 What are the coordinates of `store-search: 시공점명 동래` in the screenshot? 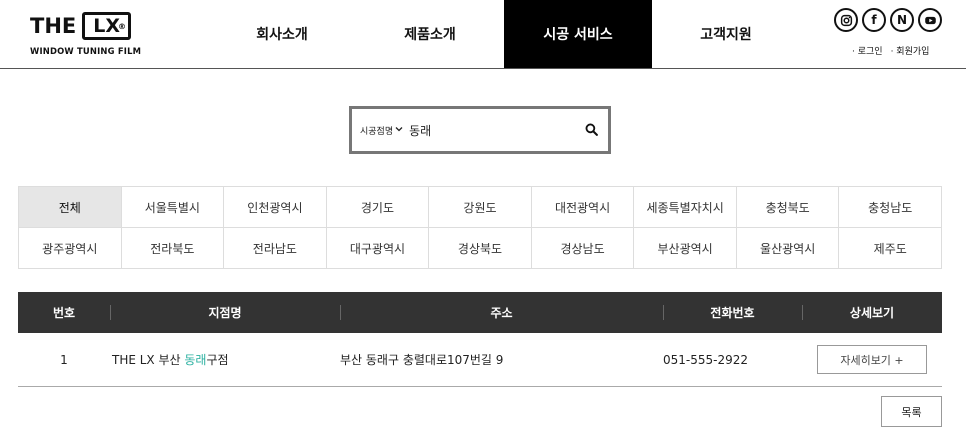 It's located at (480, 130).